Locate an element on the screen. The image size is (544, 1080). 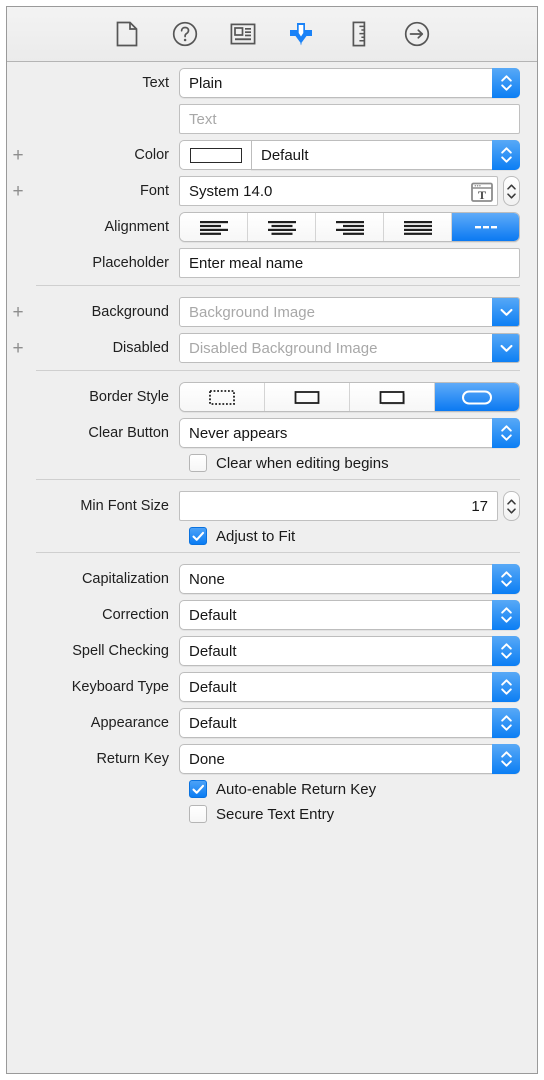
row-correction: Correction Default is located at coordinates (272, 615).